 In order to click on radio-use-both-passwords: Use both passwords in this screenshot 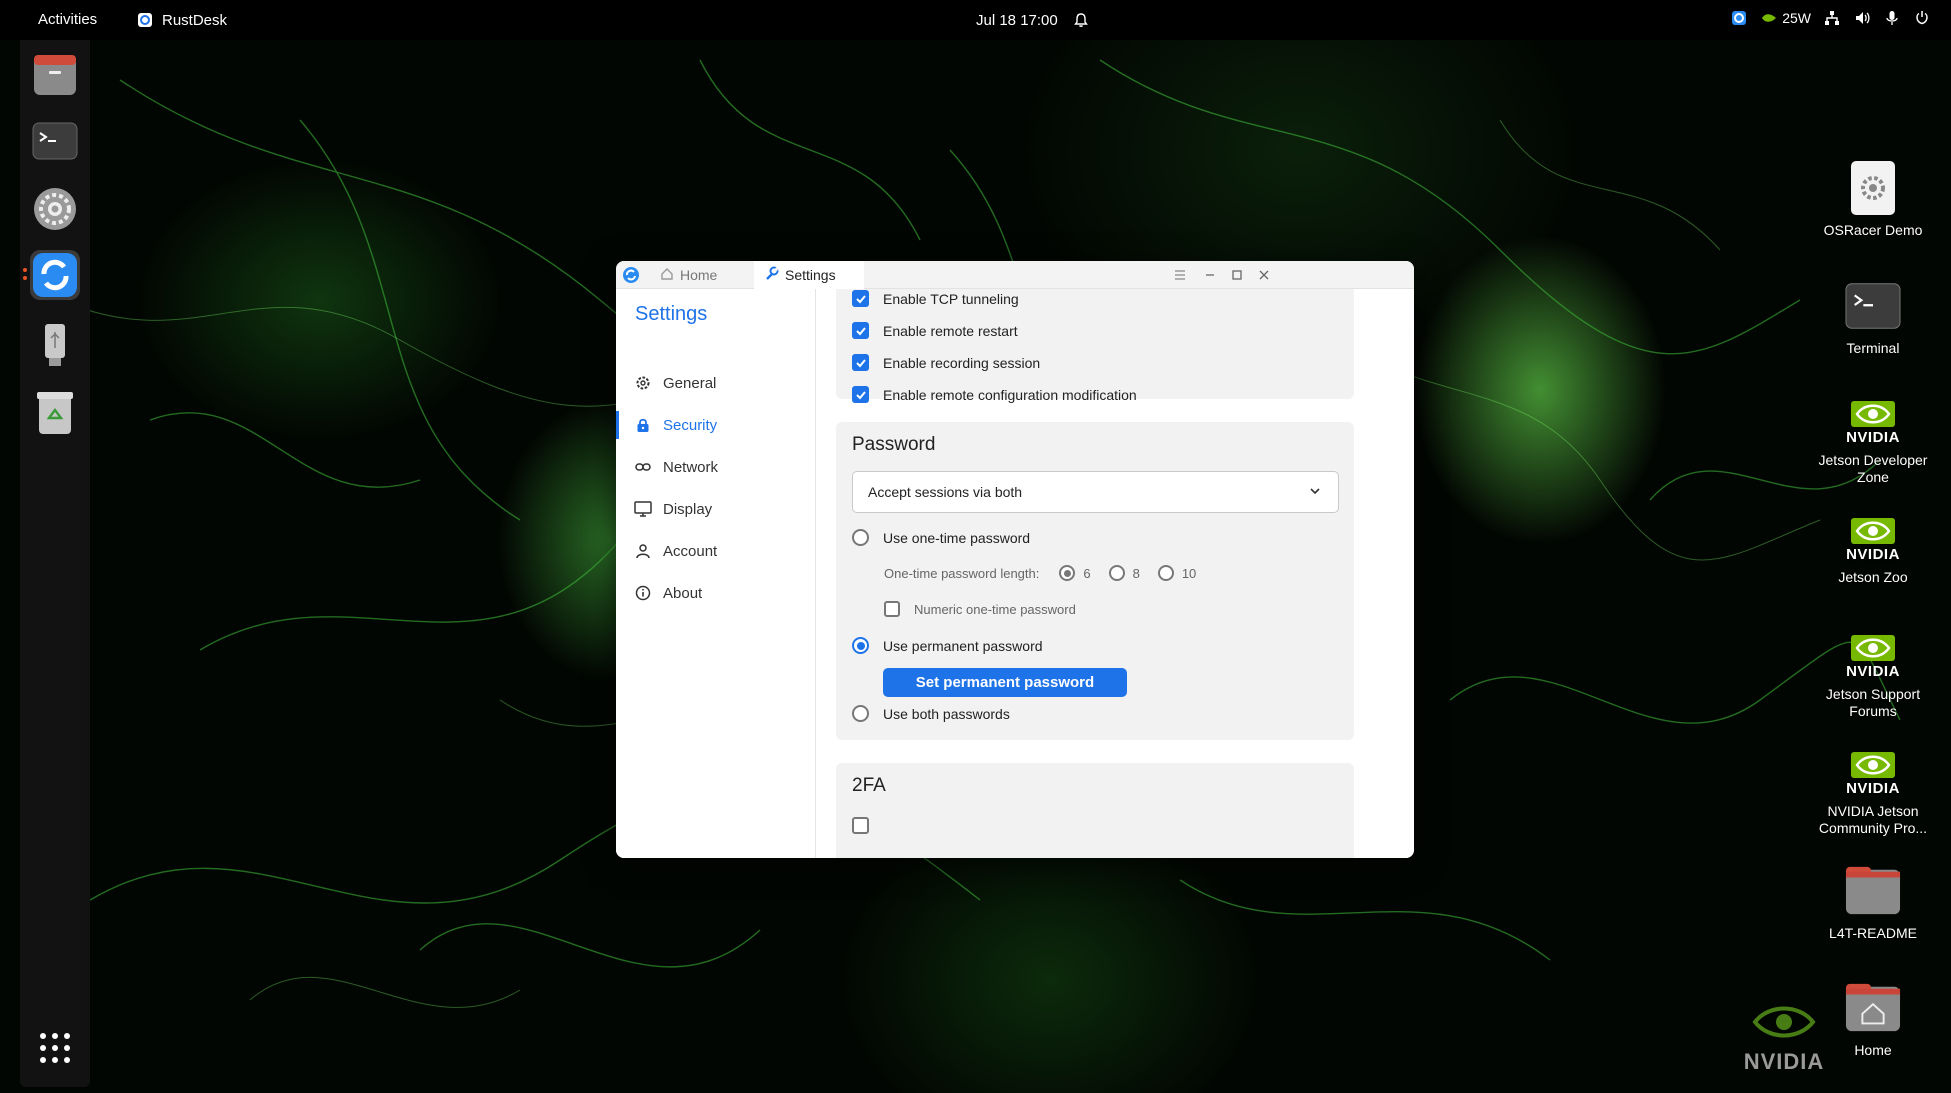, I will do `click(931, 713)`.